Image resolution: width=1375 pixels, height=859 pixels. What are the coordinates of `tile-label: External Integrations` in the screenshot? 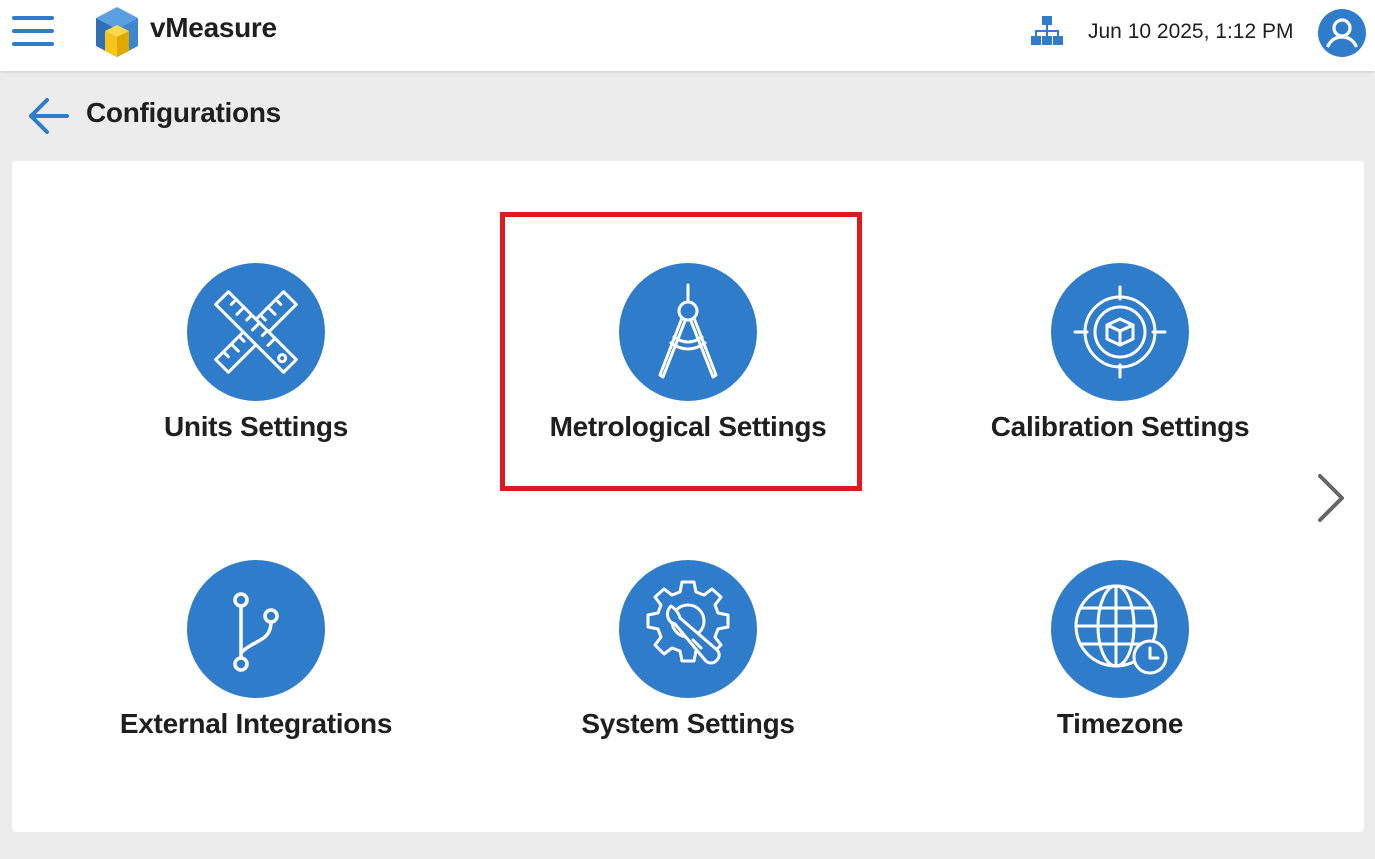 It's located at (256, 723).